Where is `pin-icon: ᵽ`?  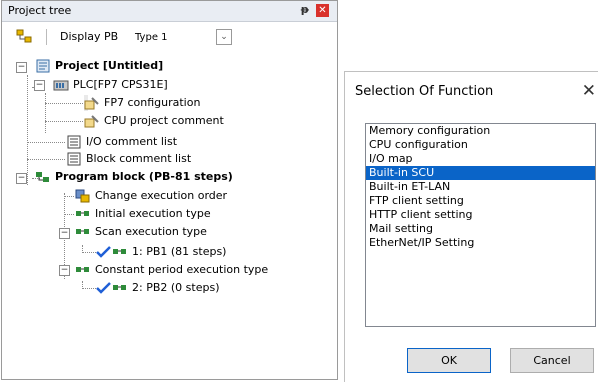 pin-icon: ᵽ is located at coordinates (305, 9).